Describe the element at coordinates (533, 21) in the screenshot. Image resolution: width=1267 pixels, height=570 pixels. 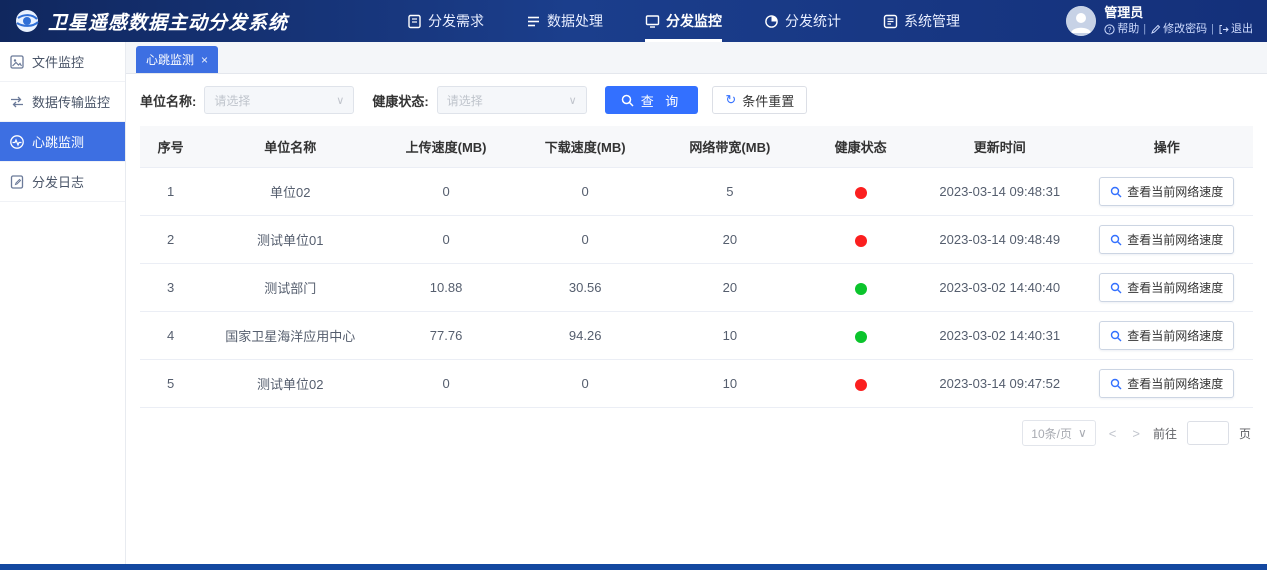
I see `list-icon` at that location.